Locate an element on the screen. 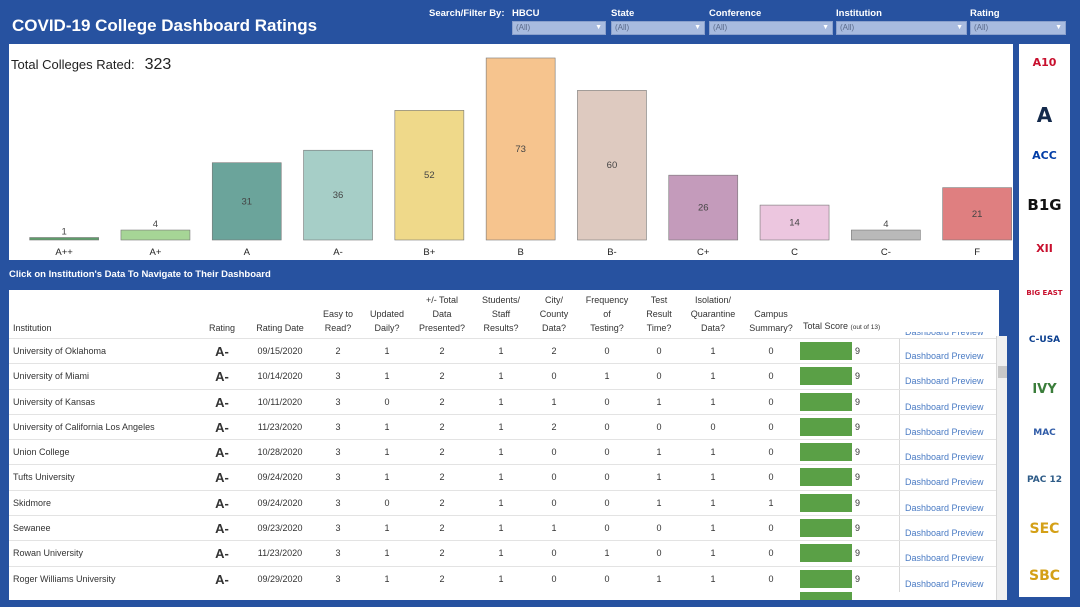 Image resolution: width=1080 pixels, height=607 pixels. institution-name: Roger Williams University is located at coordinates (64, 579).